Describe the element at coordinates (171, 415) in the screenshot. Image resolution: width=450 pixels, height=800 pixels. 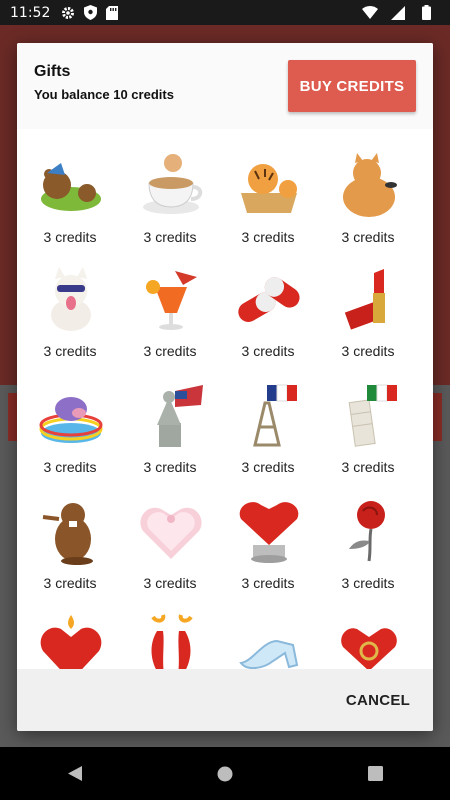
I see `statue-of-liberty-icon` at that location.